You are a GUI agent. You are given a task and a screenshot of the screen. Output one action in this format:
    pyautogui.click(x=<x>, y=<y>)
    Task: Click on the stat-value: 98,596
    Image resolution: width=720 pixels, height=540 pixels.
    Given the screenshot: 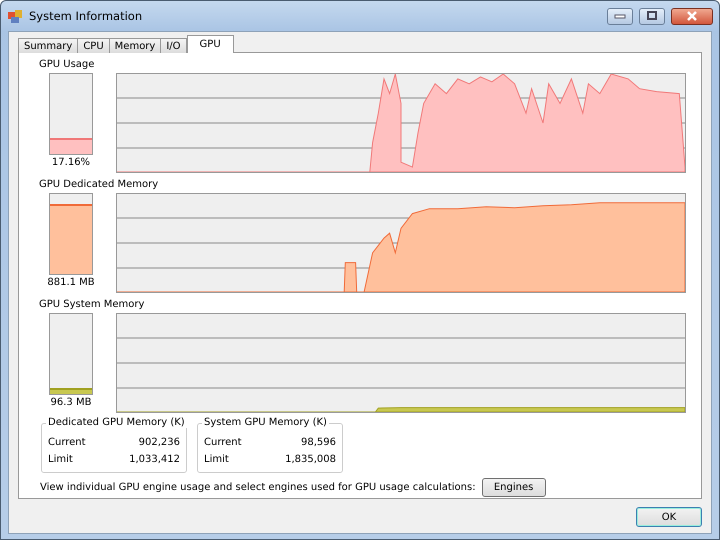 What is the action you would take?
    pyautogui.click(x=318, y=443)
    